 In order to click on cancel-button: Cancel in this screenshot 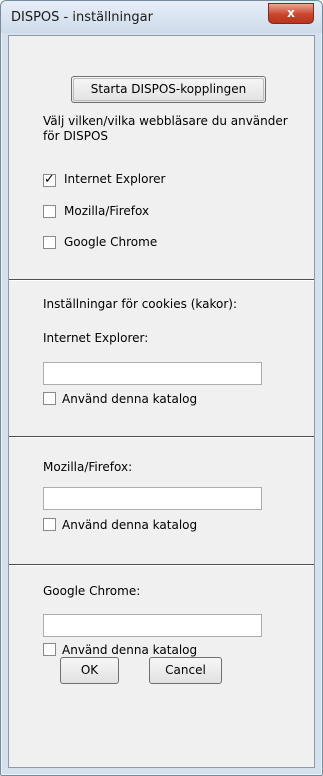, I will do `click(185, 670)`.